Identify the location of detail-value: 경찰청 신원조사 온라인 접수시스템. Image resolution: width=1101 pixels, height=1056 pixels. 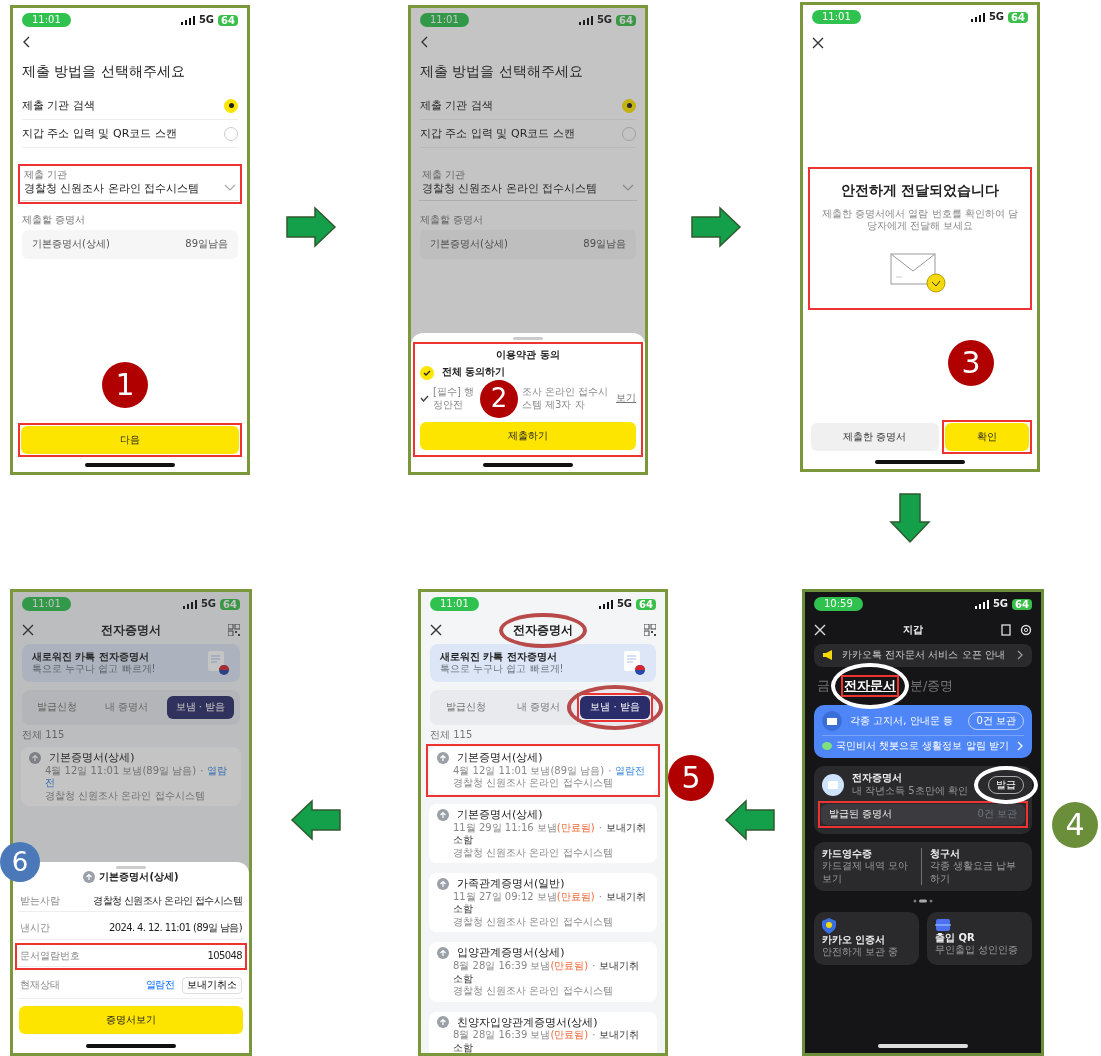
(167, 900).